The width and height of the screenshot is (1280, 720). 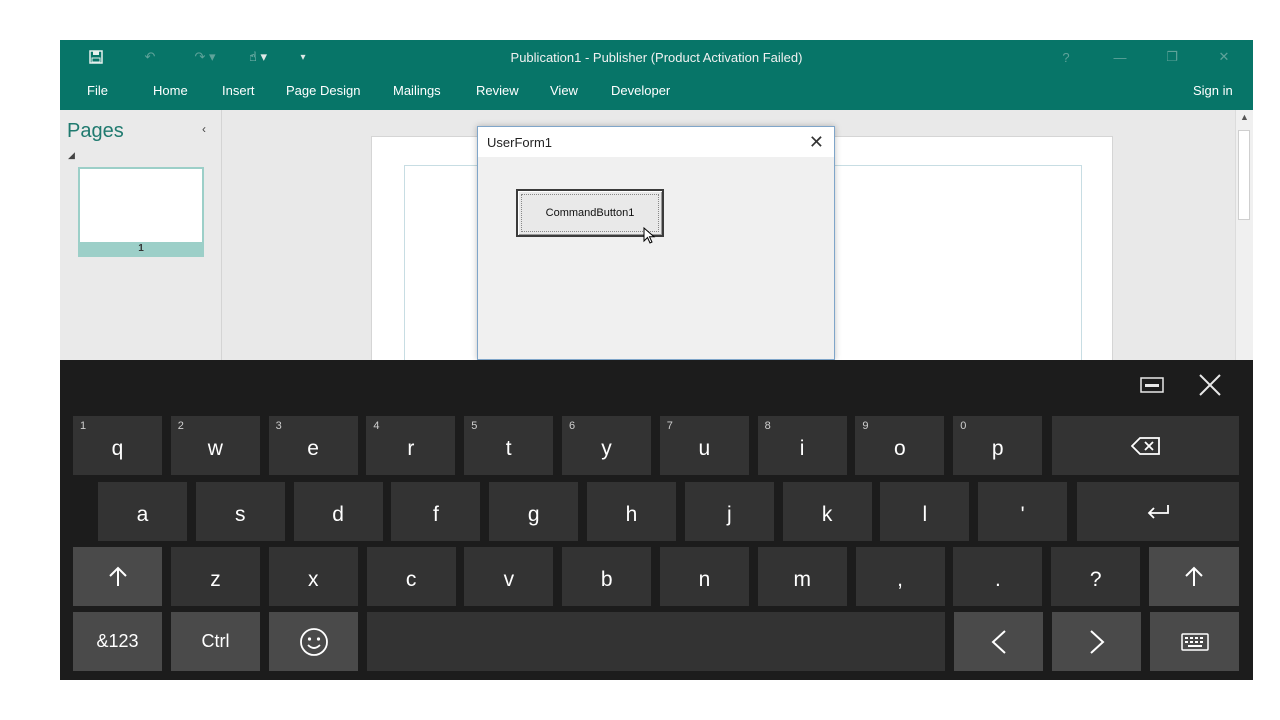 What do you see at coordinates (1194, 641) in the screenshot?
I see `keyboard-layout-key` at bounding box center [1194, 641].